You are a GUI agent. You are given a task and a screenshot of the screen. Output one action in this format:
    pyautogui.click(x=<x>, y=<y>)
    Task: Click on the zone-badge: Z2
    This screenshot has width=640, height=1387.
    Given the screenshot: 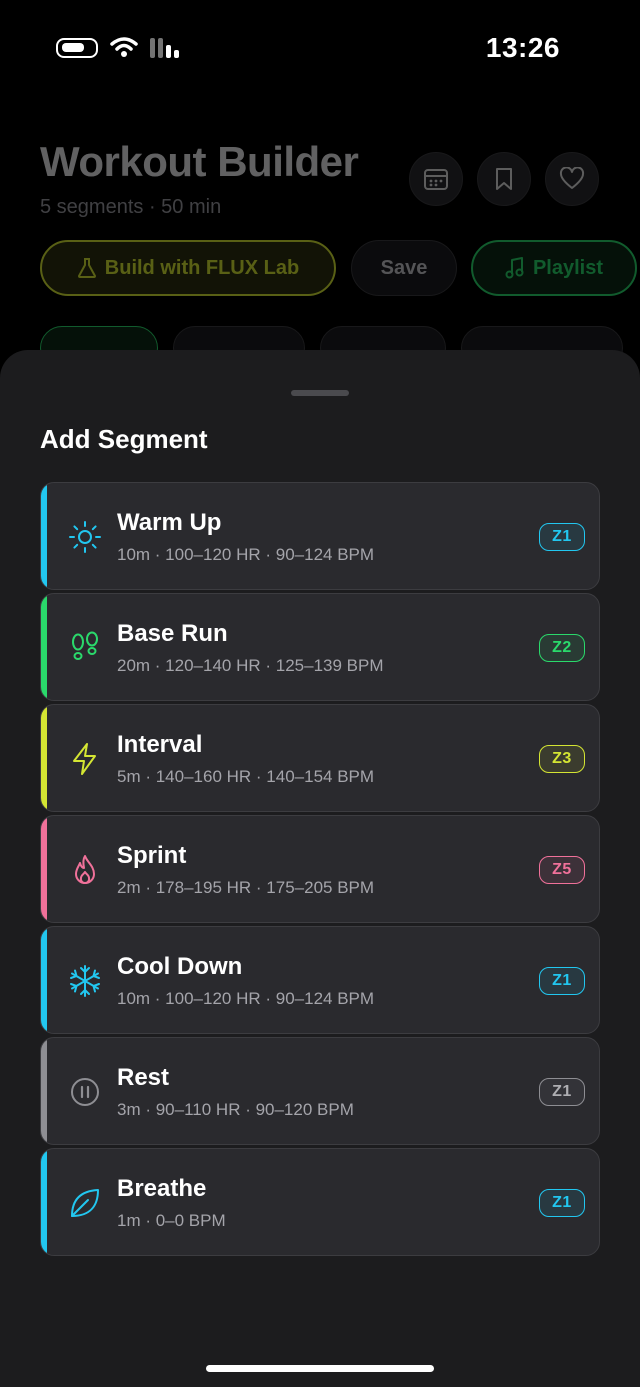 What is the action you would take?
    pyautogui.click(x=562, y=648)
    